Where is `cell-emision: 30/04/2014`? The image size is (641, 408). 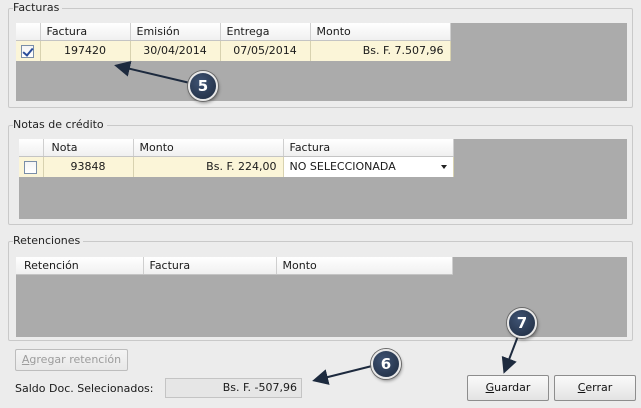 cell-emision: 30/04/2014 is located at coordinates (175, 50).